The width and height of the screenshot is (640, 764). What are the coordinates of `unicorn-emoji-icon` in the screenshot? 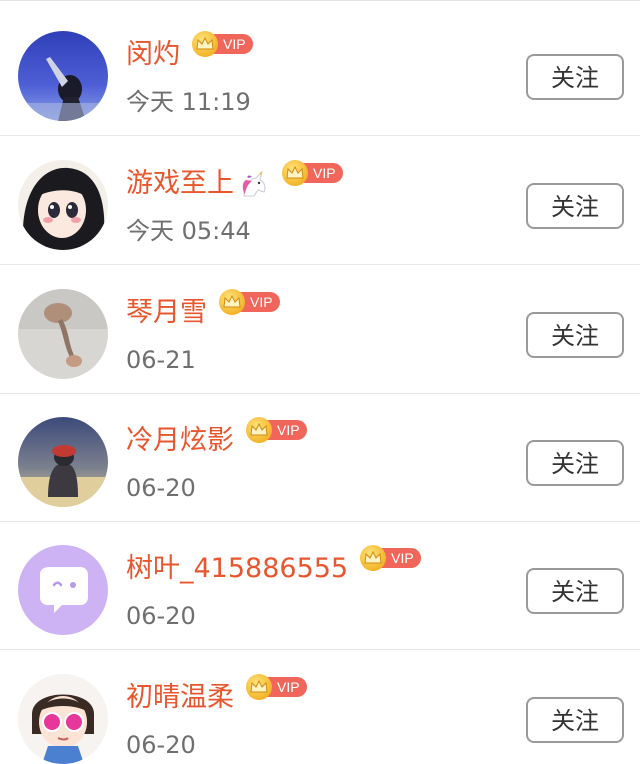 It's located at (254, 183).